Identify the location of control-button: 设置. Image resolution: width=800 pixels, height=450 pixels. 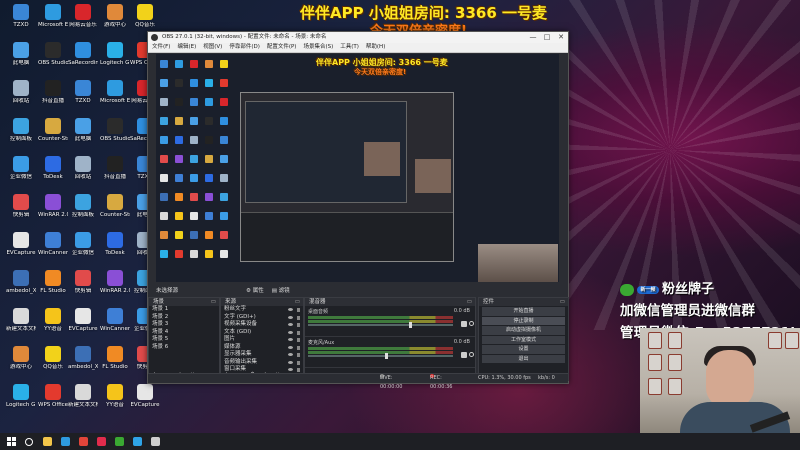
(523, 349).